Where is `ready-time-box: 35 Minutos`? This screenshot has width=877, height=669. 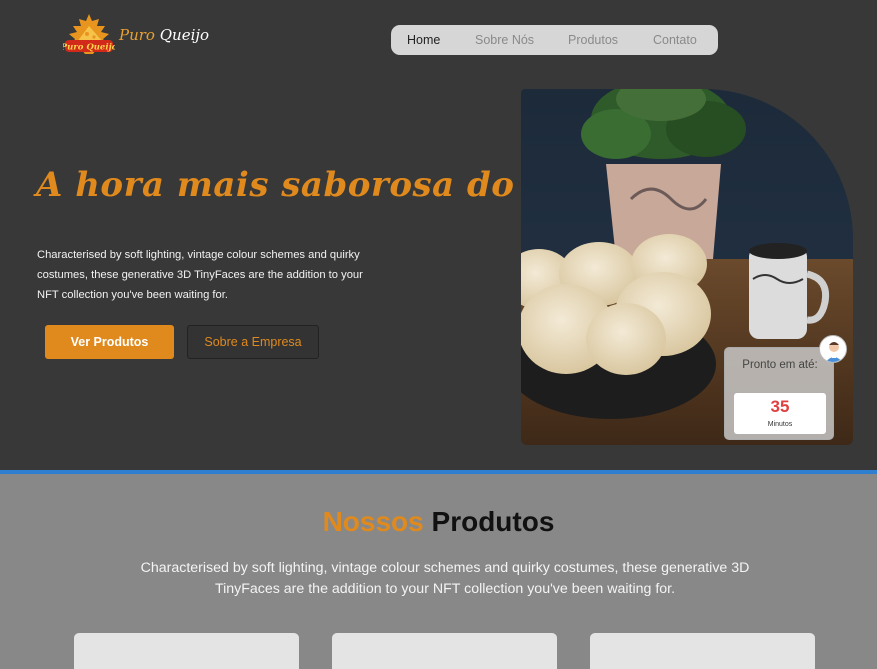 ready-time-box: 35 Minutos is located at coordinates (780, 413).